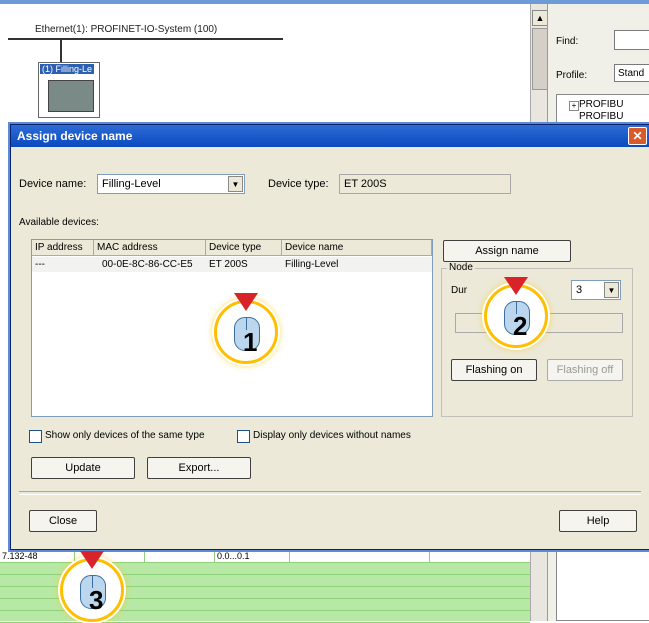 The height and width of the screenshot is (623, 649). What do you see at coordinates (330, 136) in the screenshot?
I see `dialog-title-bar: Assign device name ✕` at bounding box center [330, 136].